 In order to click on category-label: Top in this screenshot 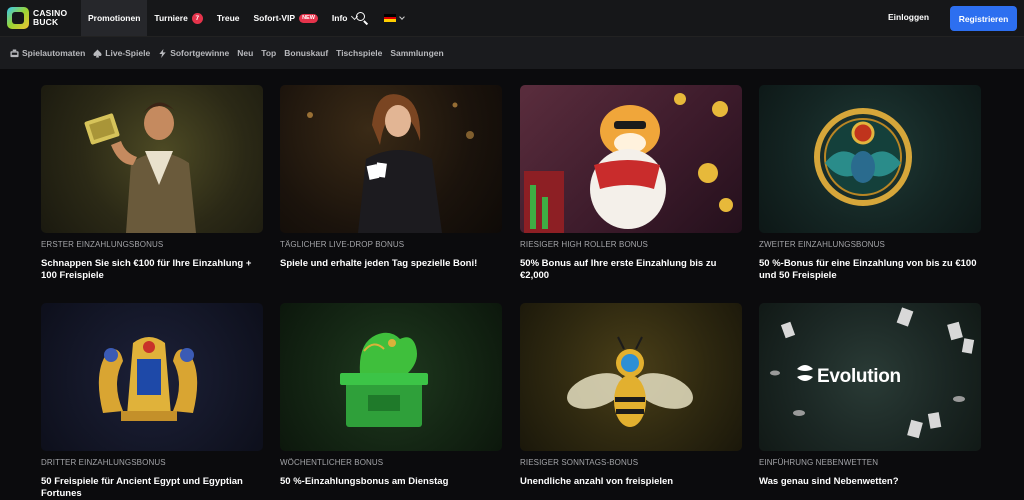, I will do `click(269, 53)`.